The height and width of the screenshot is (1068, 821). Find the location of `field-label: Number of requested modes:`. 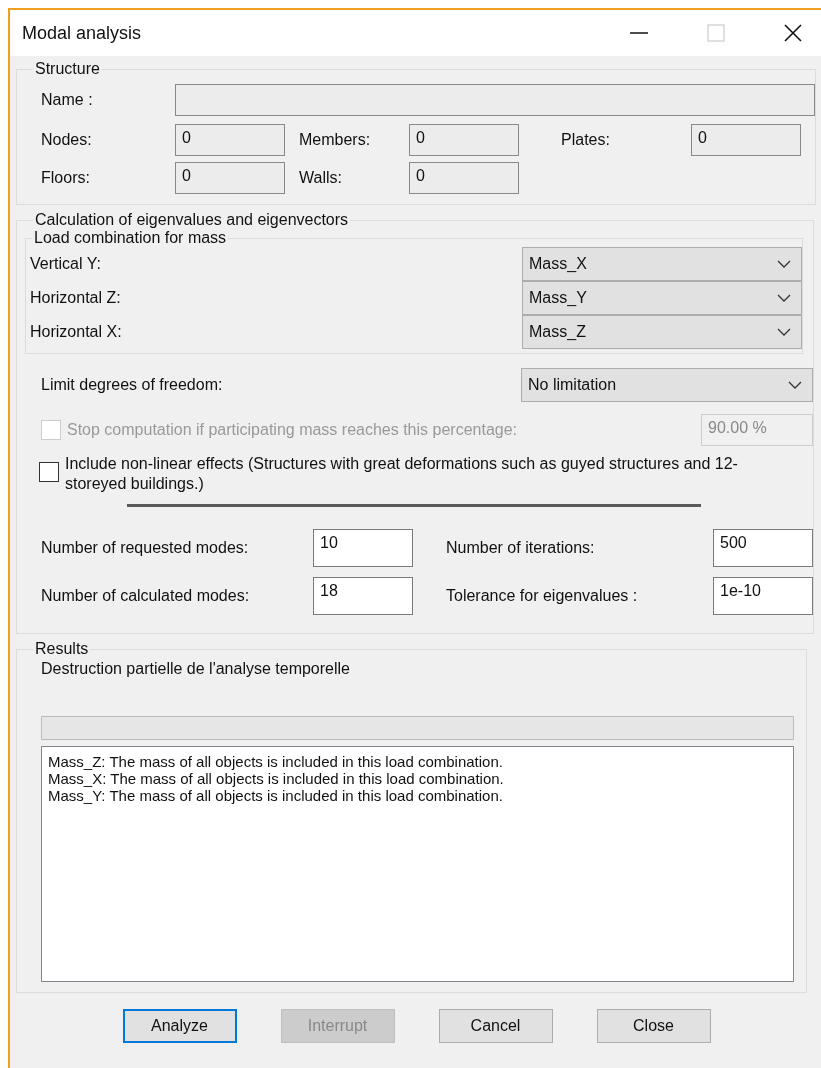

field-label: Number of requested modes: is located at coordinates (145, 548).